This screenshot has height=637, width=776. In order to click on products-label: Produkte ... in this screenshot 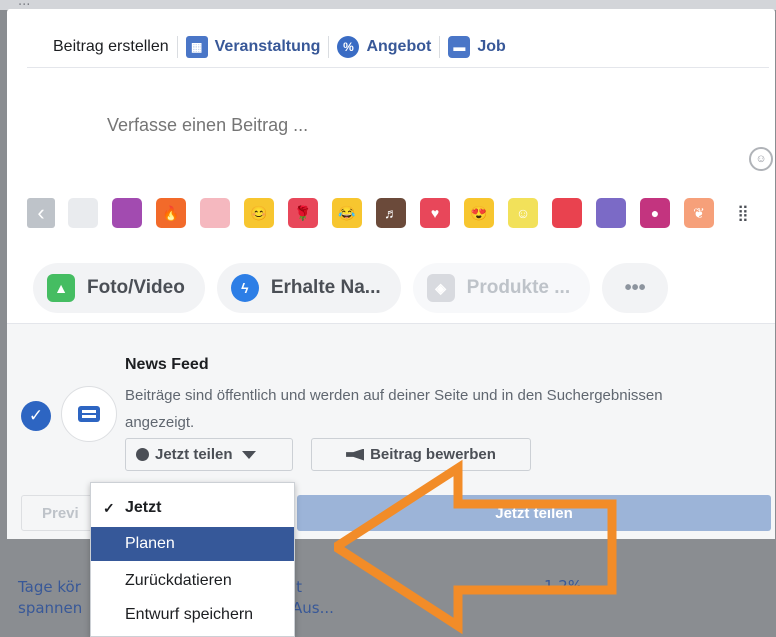, I will do `click(518, 287)`.